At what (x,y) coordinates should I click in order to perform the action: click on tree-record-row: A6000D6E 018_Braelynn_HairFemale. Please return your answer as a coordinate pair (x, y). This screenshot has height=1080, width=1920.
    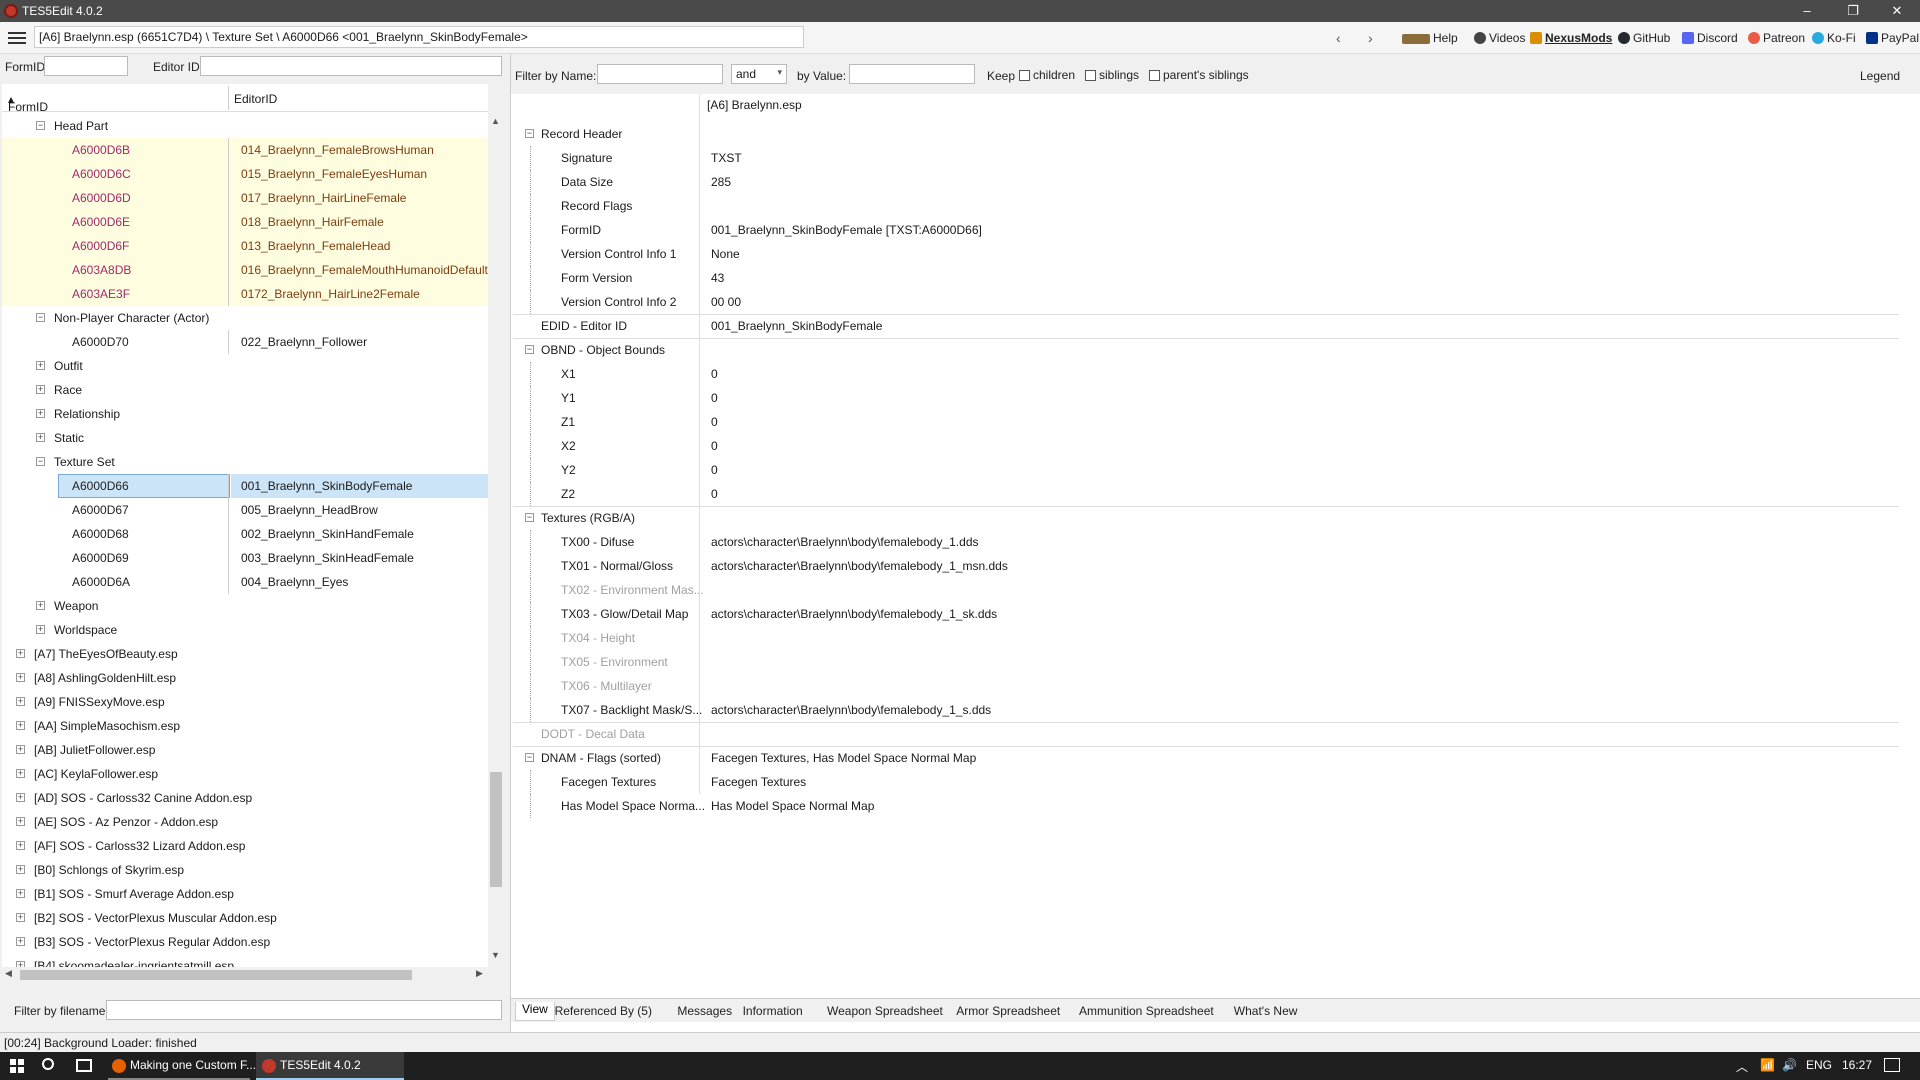
    Looking at the image, I should click on (245, 222).